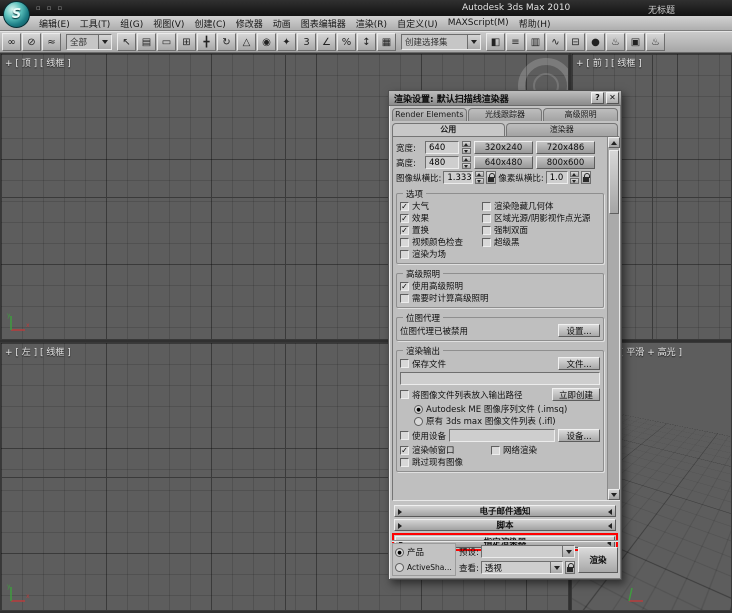  I want to click on pixel-aspect-field: 1.0, so click(556, 177).